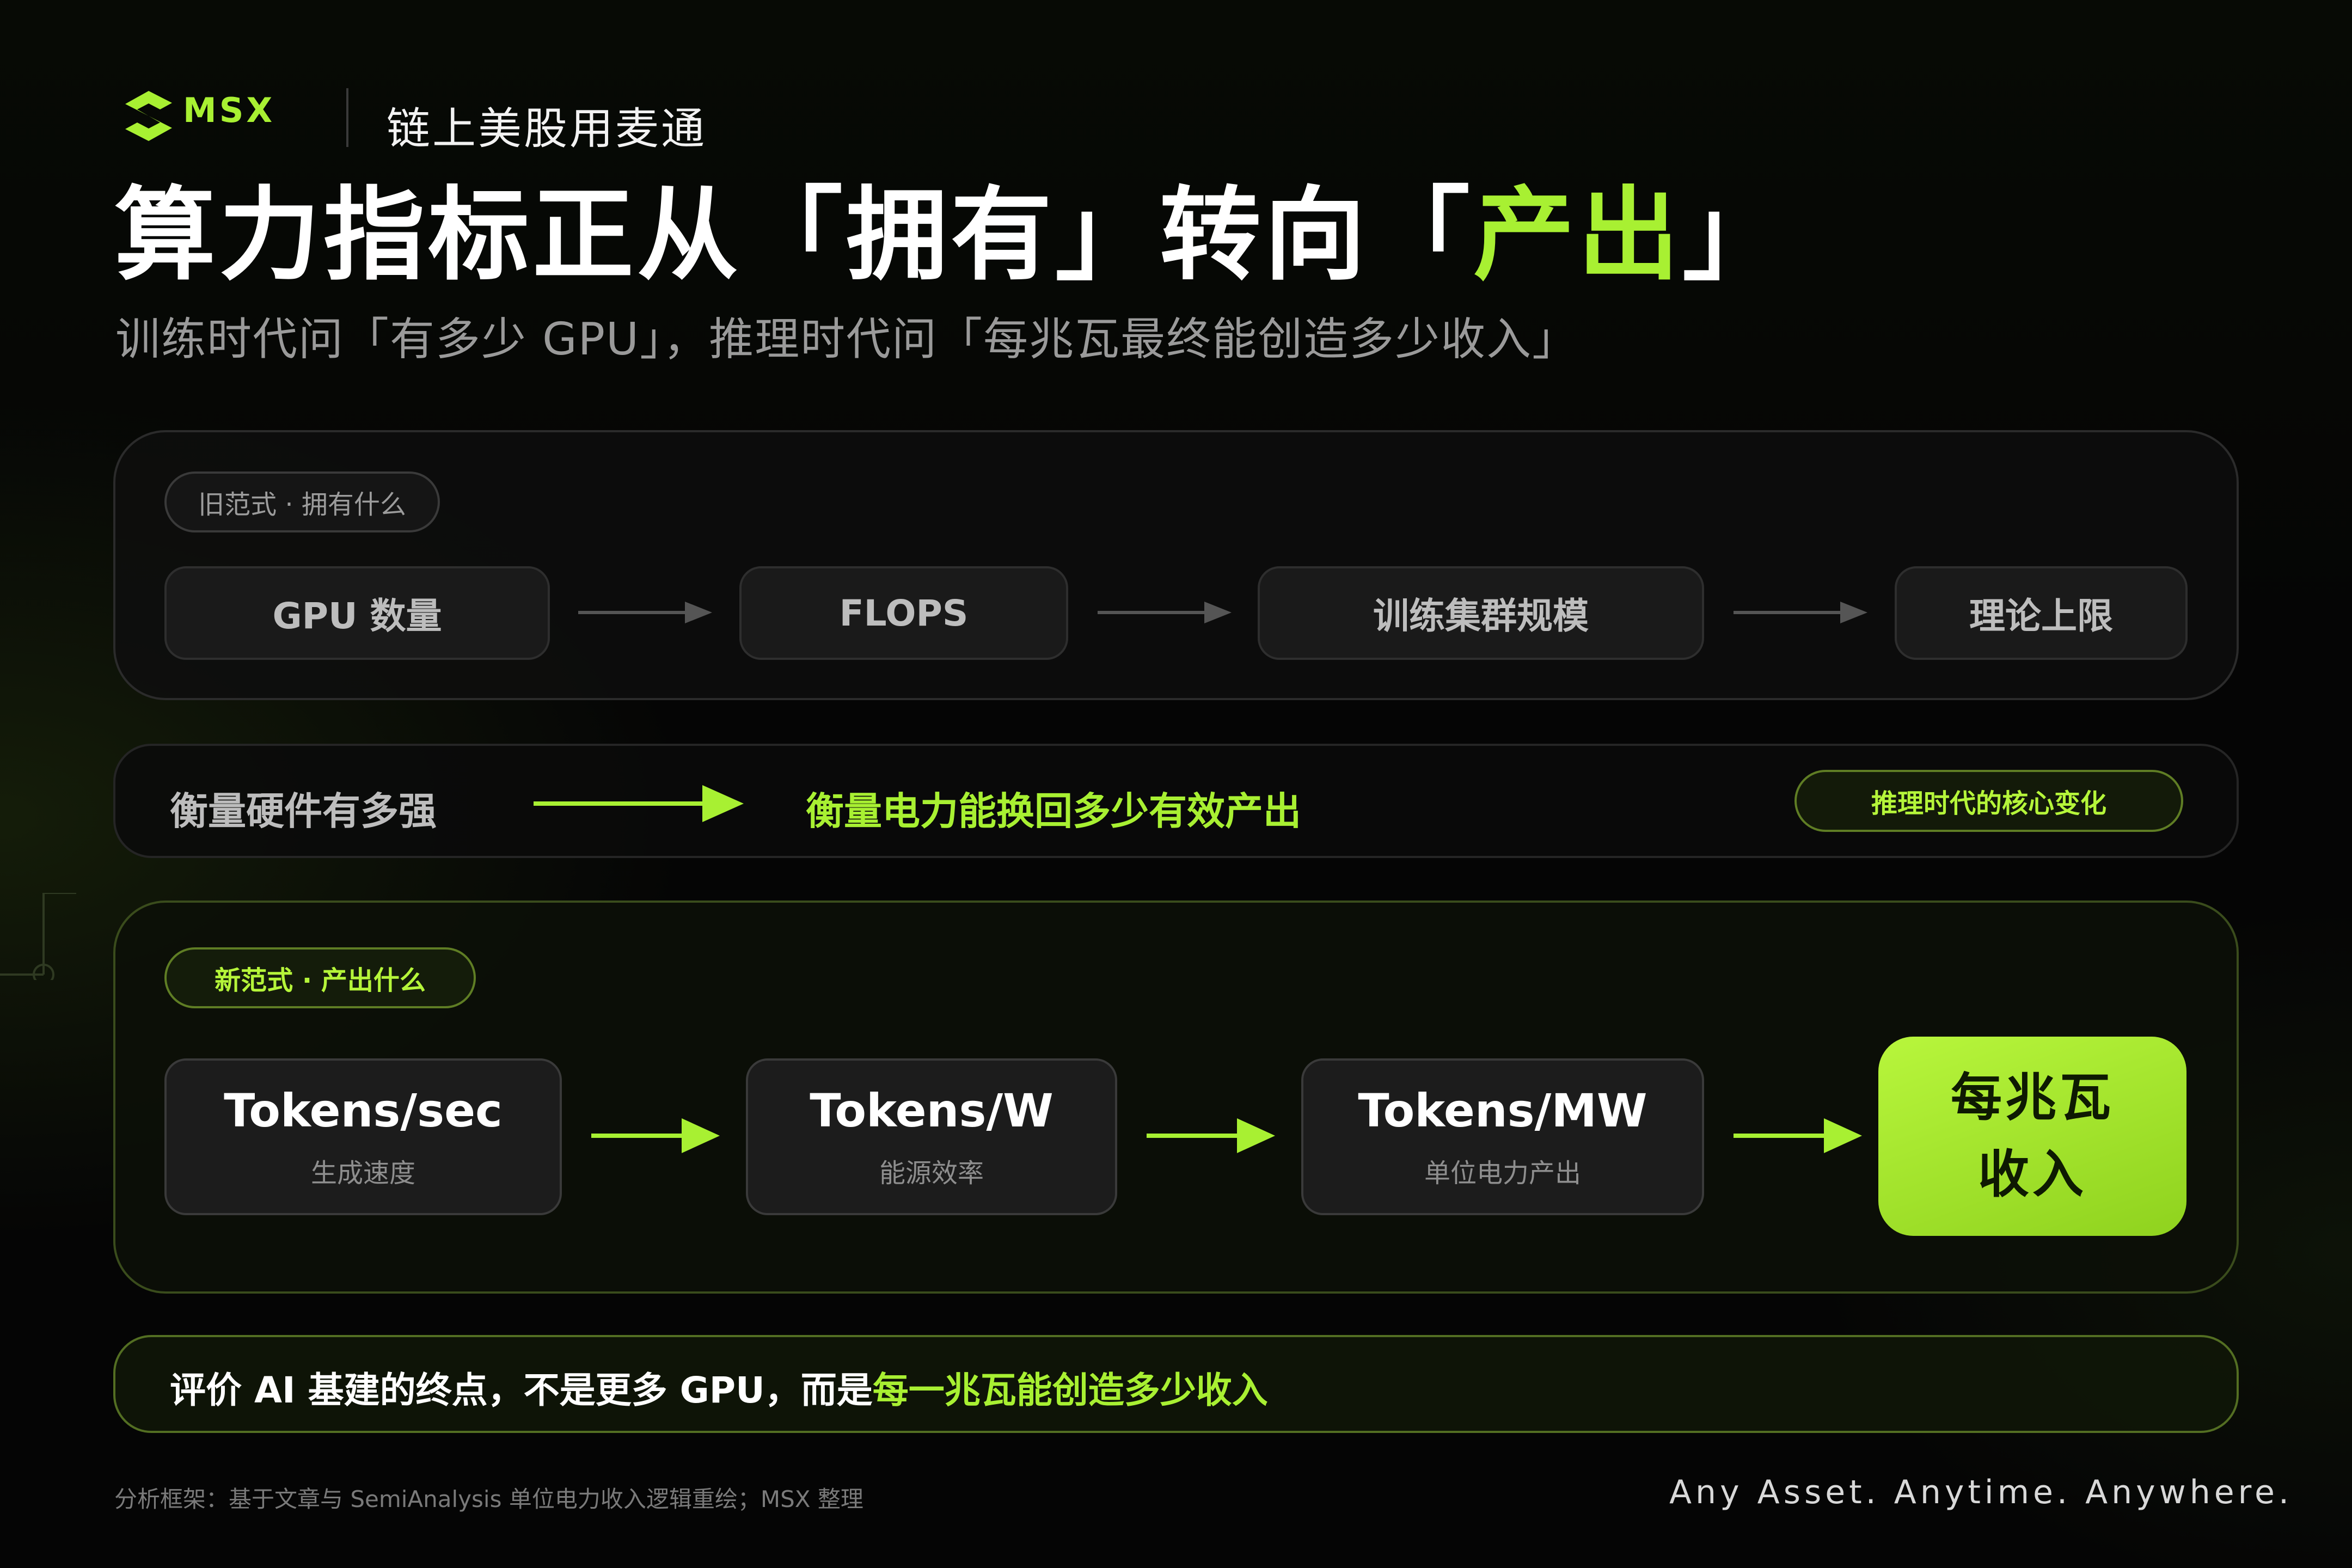 Image resolution: width=2352 pixels, height=1568 pixels. What do you see at coordinates (1800, 612) in the screenshot?
I see `old-arrow-3-icon` at bounding box center [1800, 612].